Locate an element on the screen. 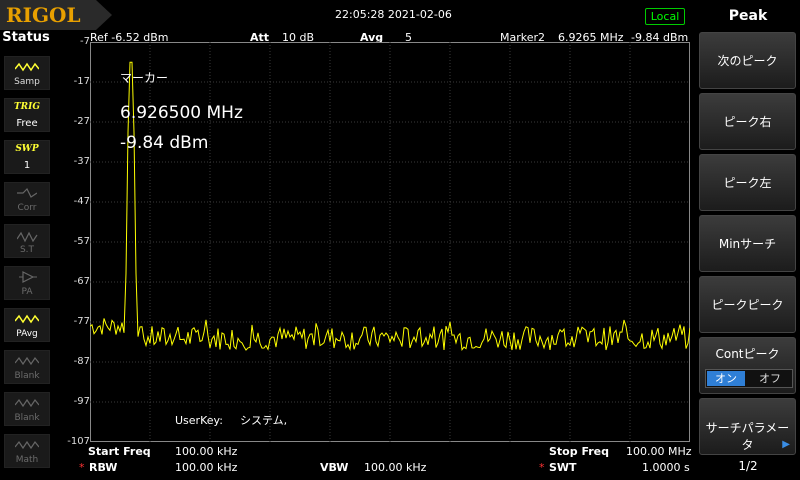 The height and width of the screenshot is (480, 800). start-freq-value: 100.00 kHz is located at coordinates (206, 451).